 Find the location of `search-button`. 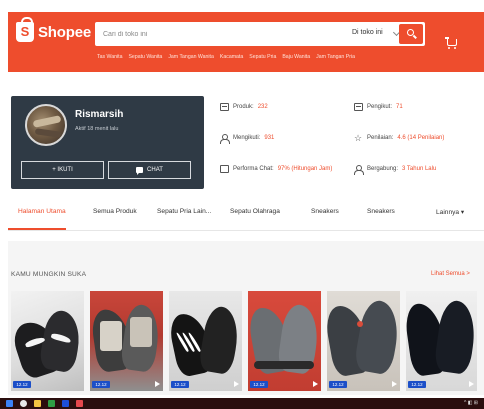

search-button is located at coordinates (411, 34).